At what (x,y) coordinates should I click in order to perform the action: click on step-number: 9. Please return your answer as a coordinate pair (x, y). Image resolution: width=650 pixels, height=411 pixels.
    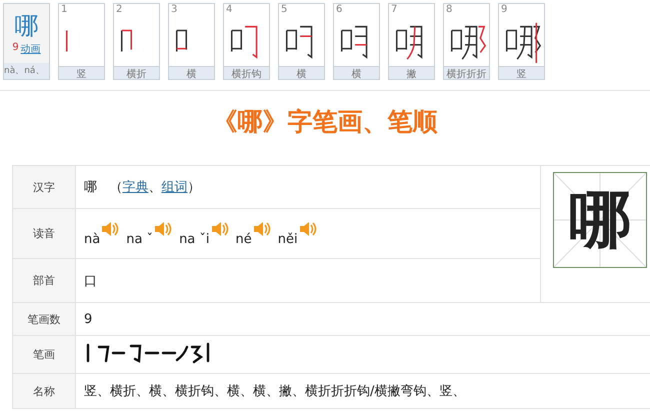
    Looking at the image, I should click on (504, 10).